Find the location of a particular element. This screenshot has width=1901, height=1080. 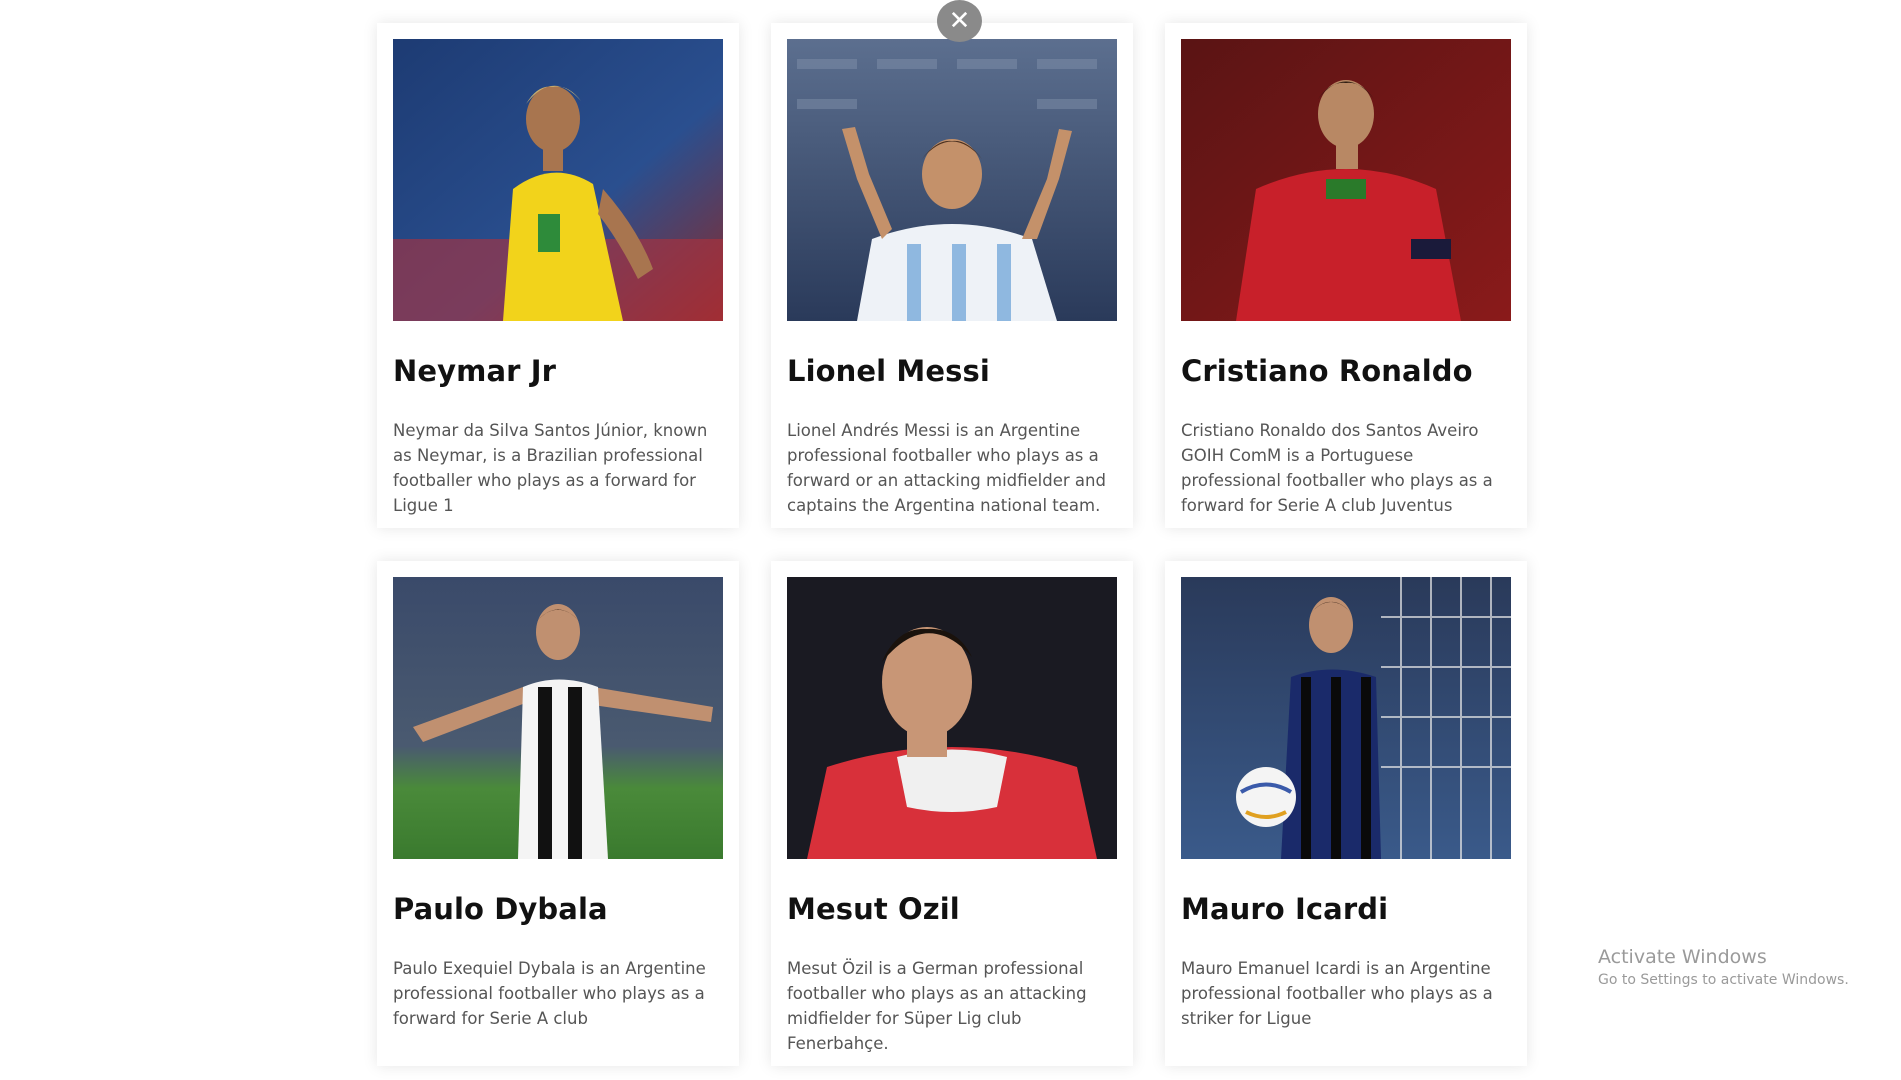

activate-windows-subtitle: Go to Settings to activate Windows. is located at coordinates (1723, 980).